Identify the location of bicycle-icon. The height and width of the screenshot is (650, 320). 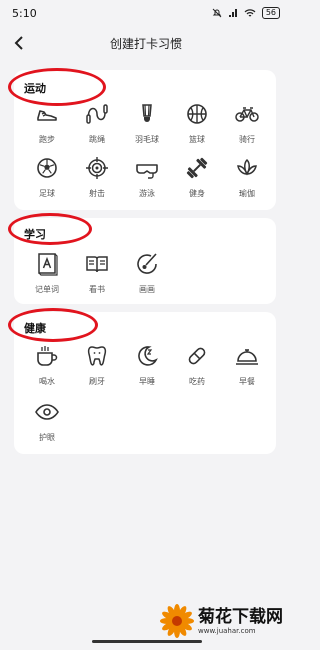
(247, 114).